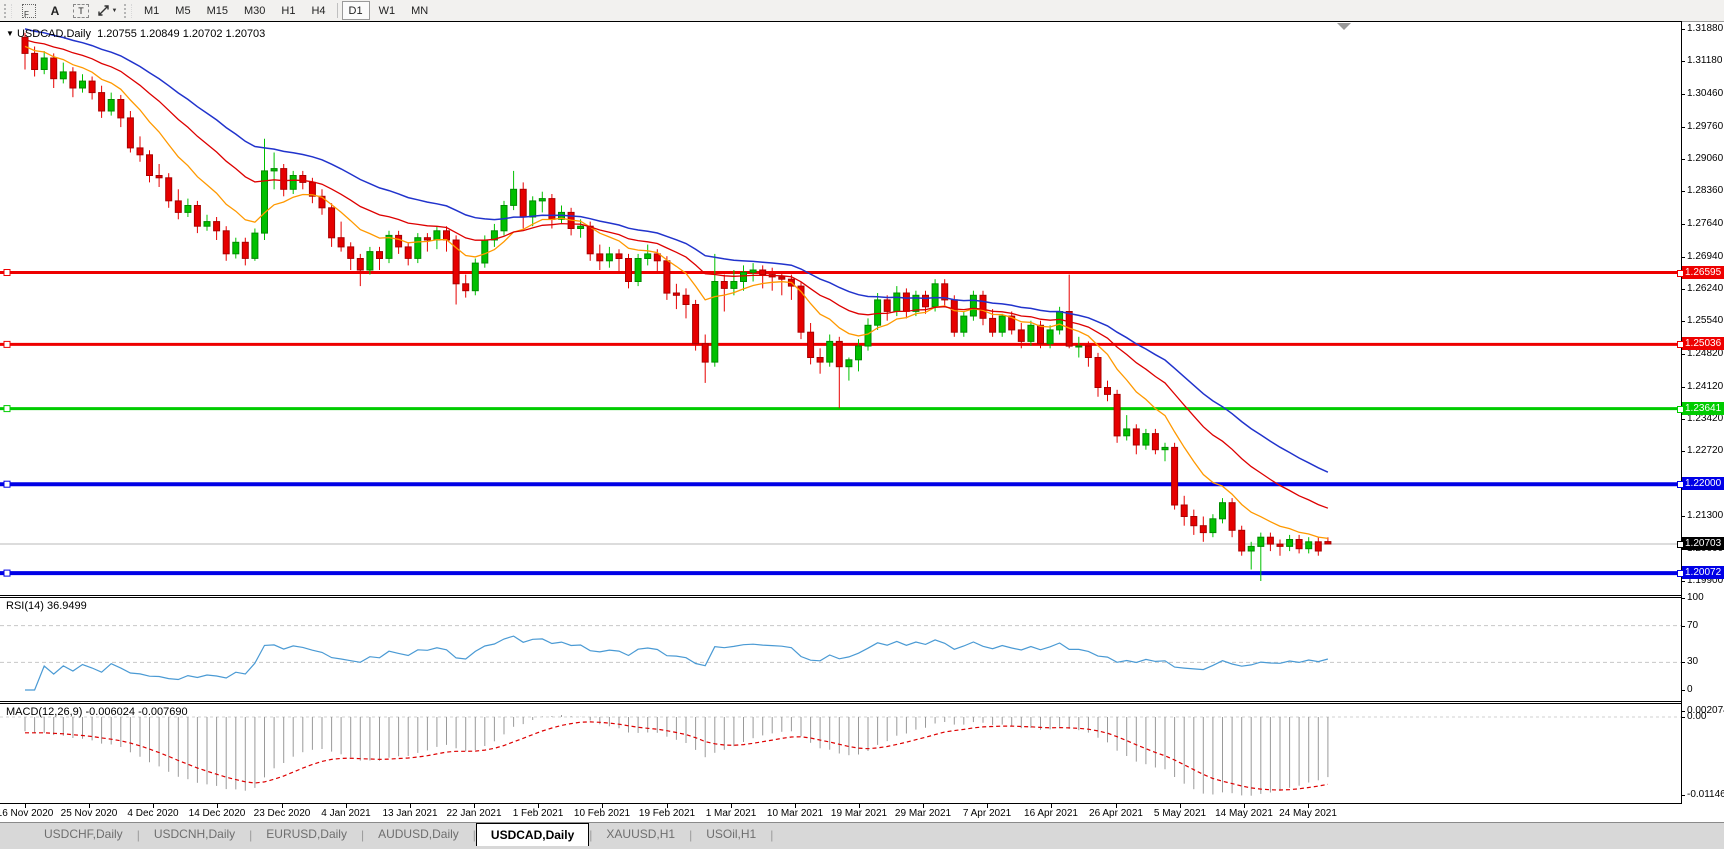 Image resolution: width=1724 pixels, height=849 pixels. Describe the element at coordinates (1705, 256) in the screenshot. I see `price-tick: 1.26940` at that location.